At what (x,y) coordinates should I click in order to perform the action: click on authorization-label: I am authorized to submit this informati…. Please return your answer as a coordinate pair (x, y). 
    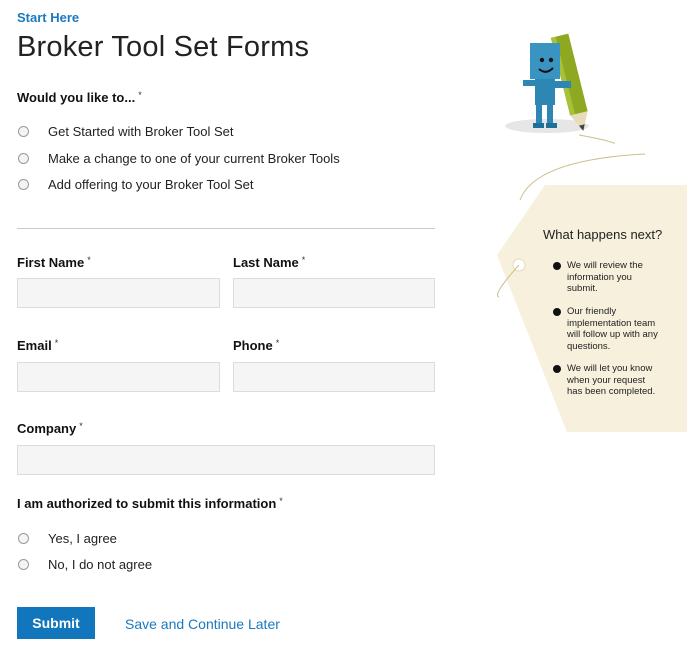
    Looking at the image, I should click on (150, 503).